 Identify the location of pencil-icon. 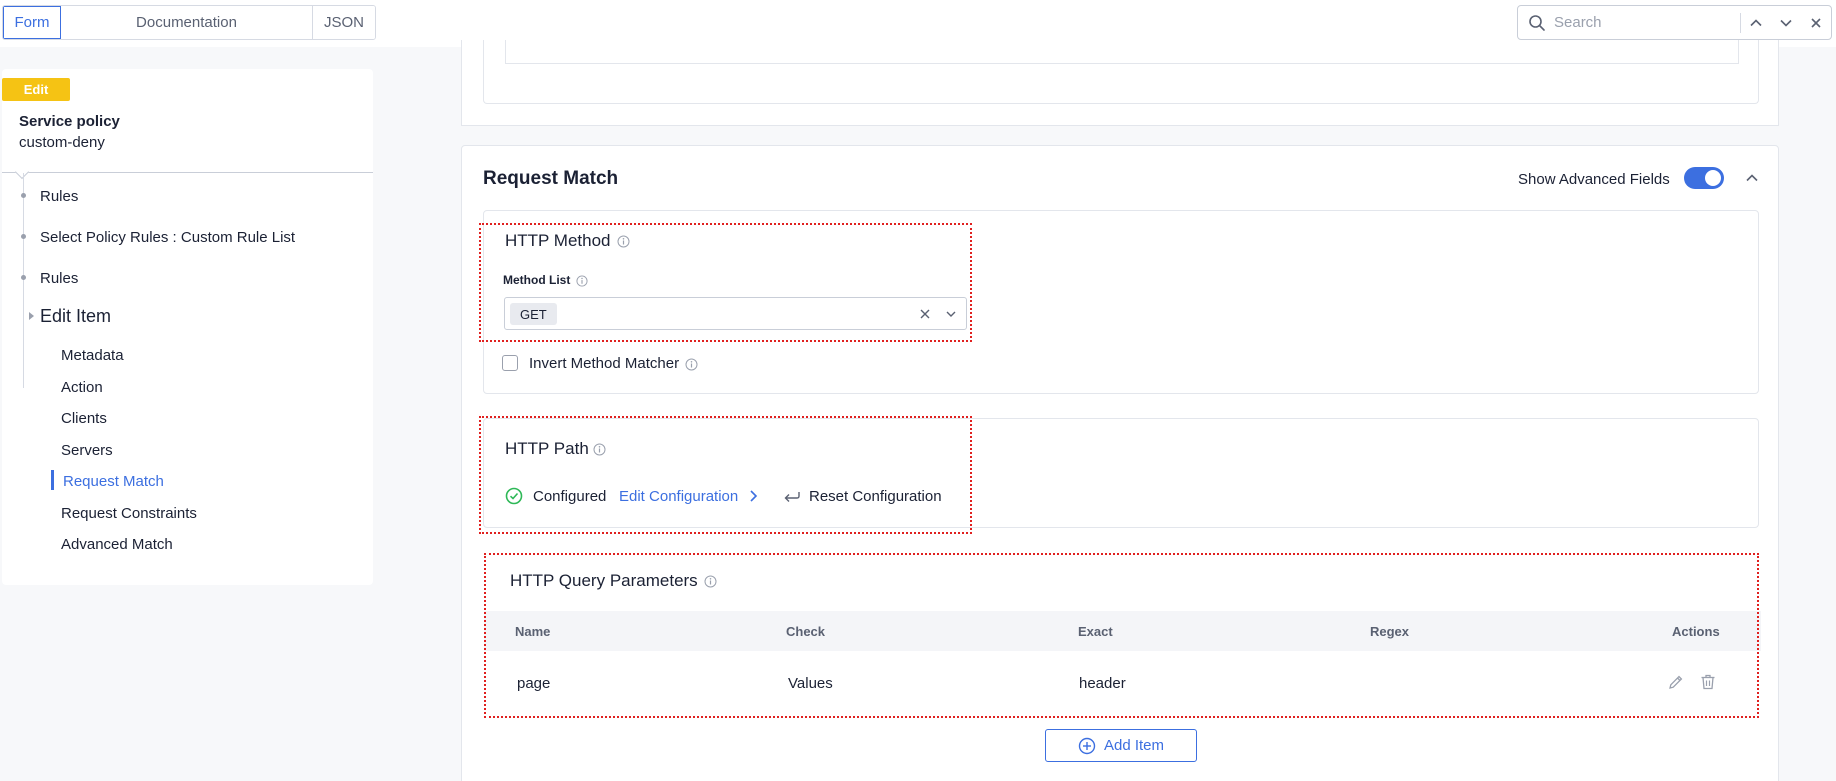
(1676, 682).